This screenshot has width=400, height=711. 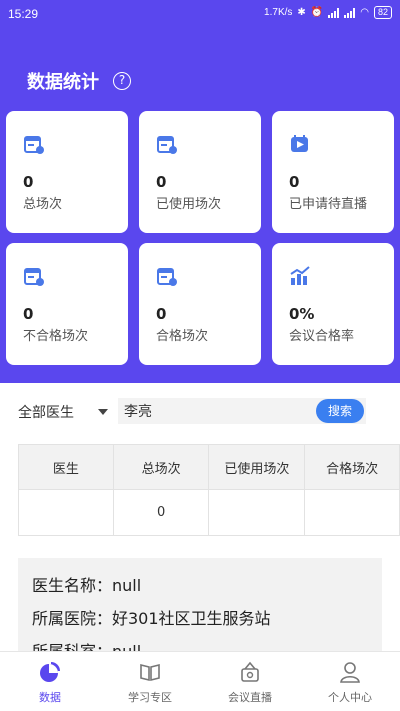 I want to click on status-icons: 1.7K/s ✱ ⏰ ◠ 82, so click(x=328, y=12).